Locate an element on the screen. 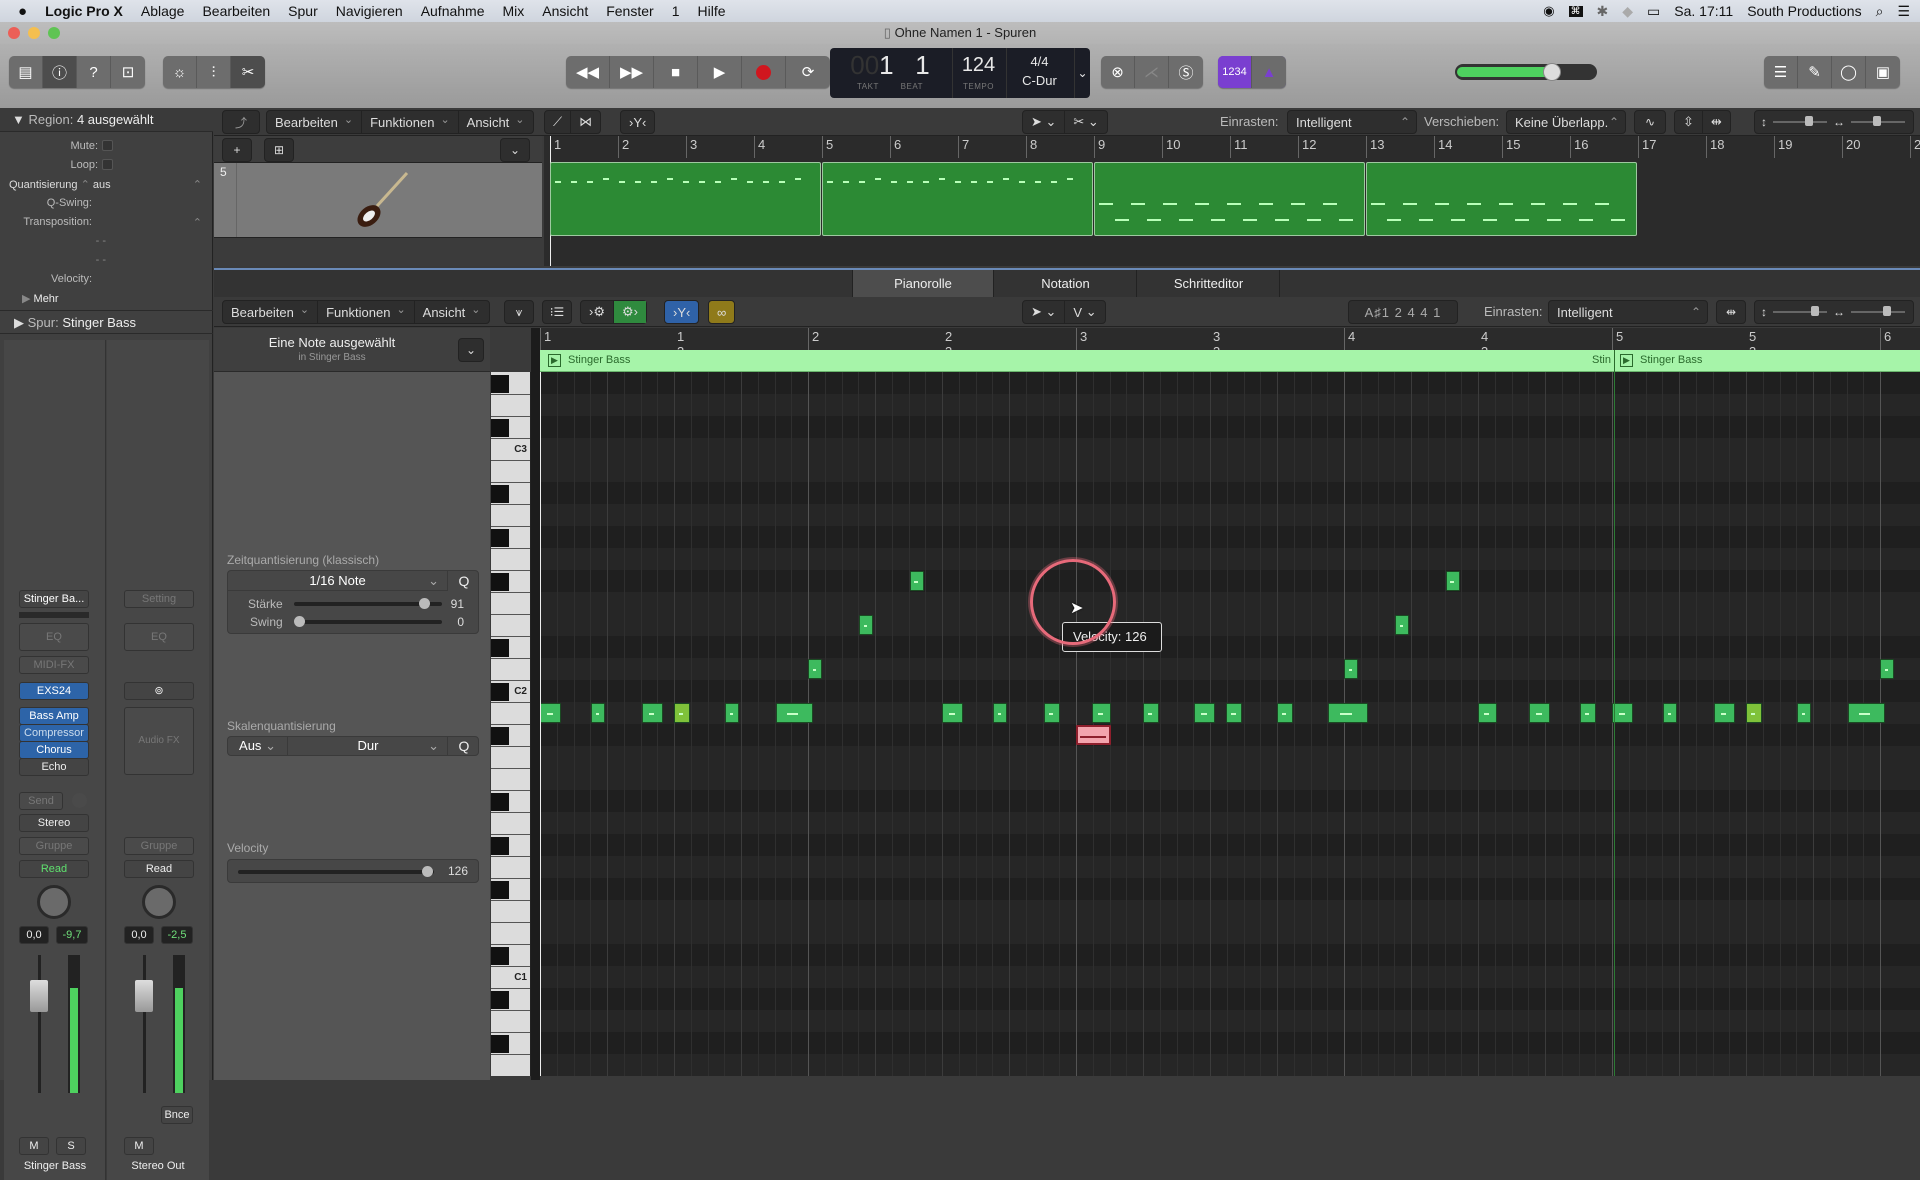  strength-slider is located at coordinates (368, 603).